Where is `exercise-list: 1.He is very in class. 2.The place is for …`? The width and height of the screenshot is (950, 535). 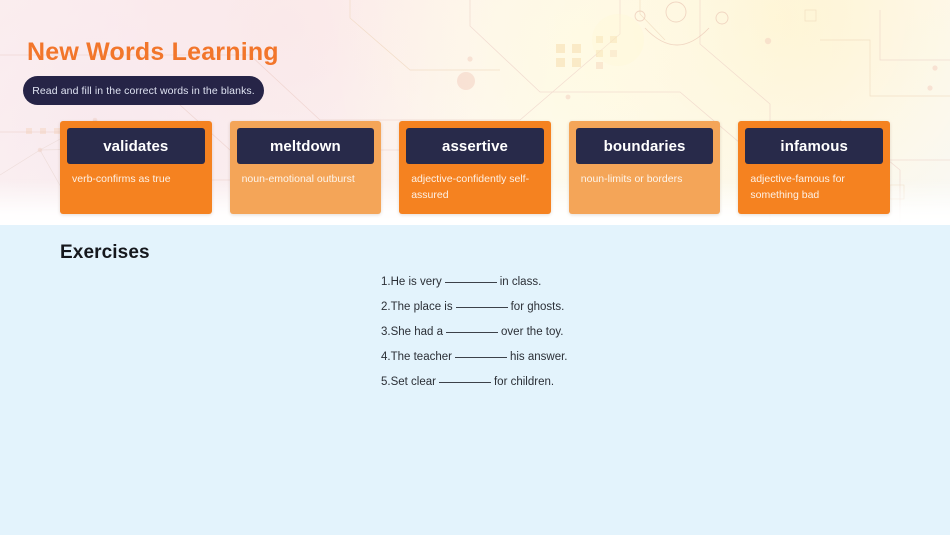 exercise-list: 1.He is very in class. 2.The place is for … is located at coordinates (591, 332).